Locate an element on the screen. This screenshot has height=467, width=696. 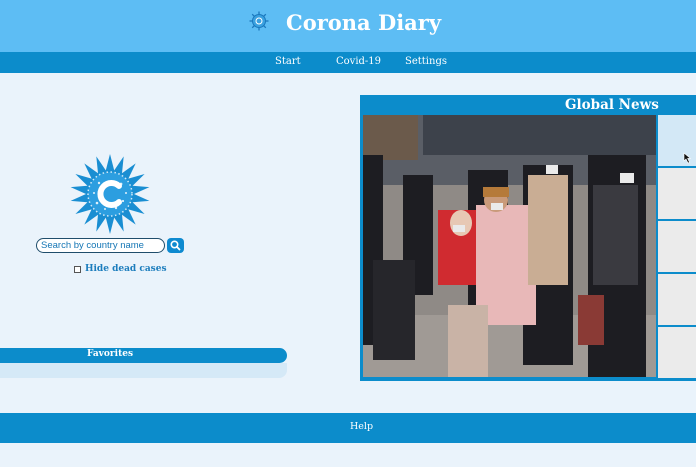
search-button is located at coordinates (175, 245).